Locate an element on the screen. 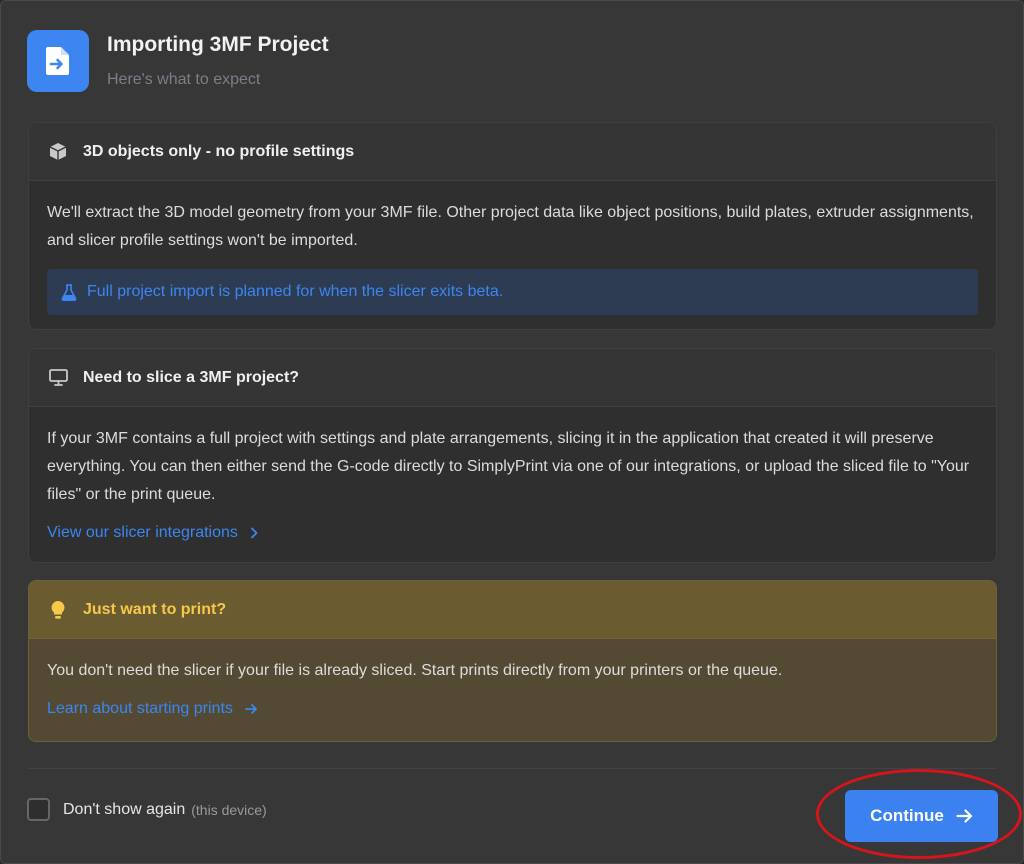 This screenshot has height=864, width=1024. cube-icon is located at coordinates (58, 152).